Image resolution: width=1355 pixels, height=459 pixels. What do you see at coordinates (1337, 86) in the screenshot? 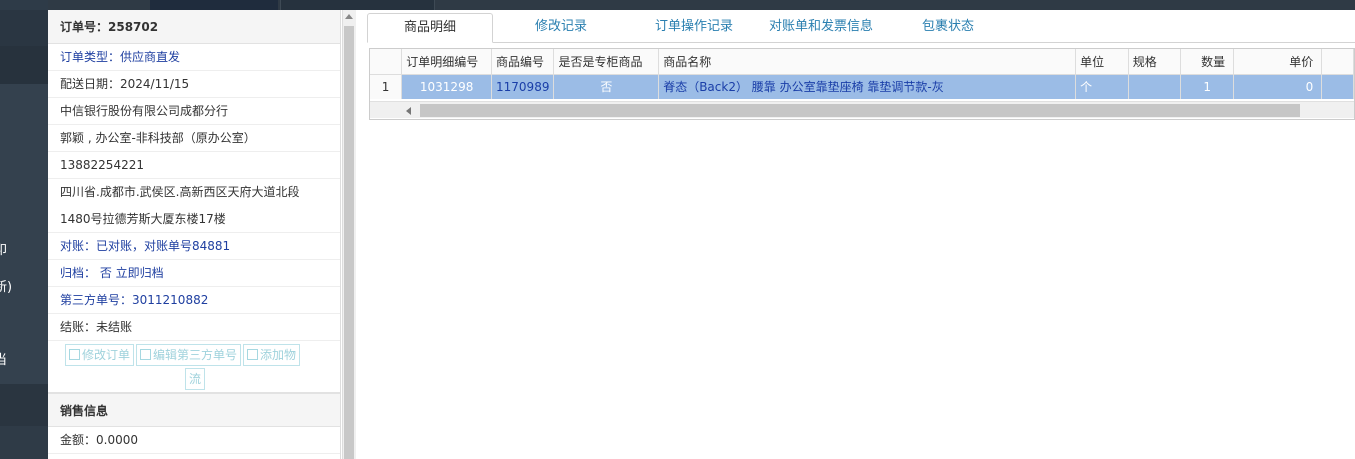
I see `cell-filler` at bounding box center [1337, 86].